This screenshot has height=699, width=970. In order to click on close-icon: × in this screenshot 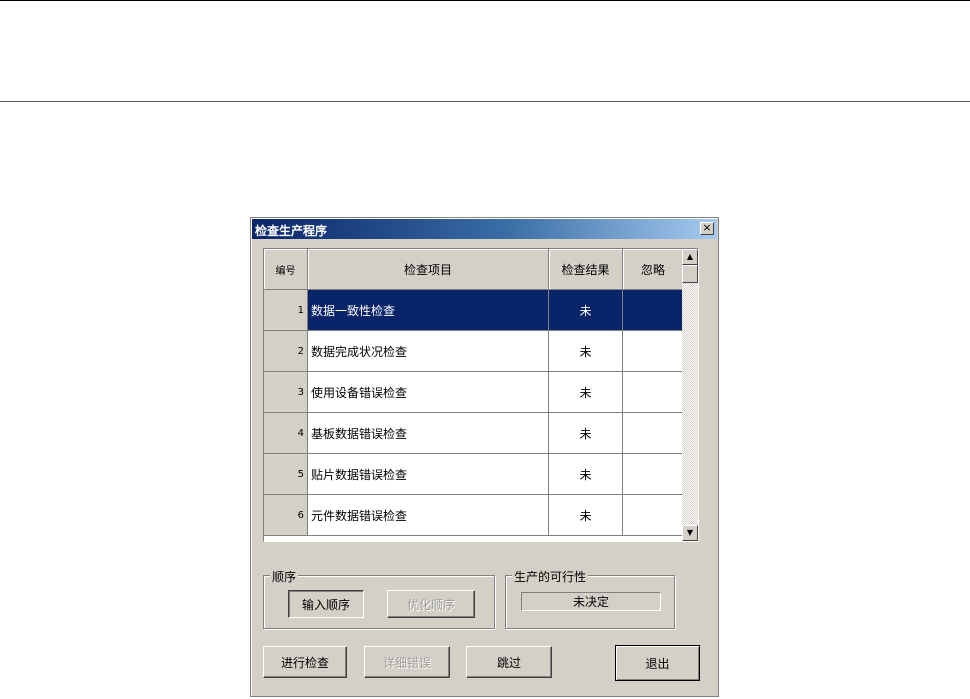, I will do `click(707, 227)`.